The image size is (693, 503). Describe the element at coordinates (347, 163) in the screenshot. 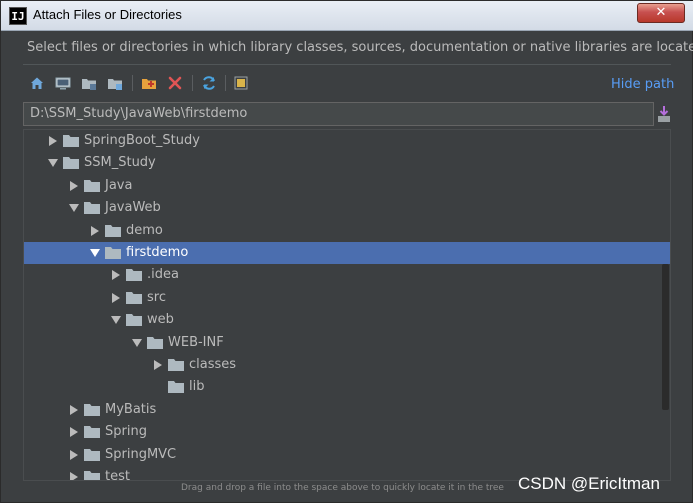

I see `tree-row: SSM_Study` at that location.